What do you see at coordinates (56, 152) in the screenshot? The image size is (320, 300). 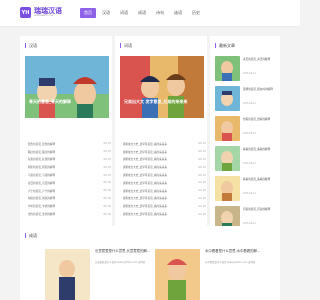 I see `list-item-title: 嚼过的意思_嚼过的解释` at bounding box center [56, 152].